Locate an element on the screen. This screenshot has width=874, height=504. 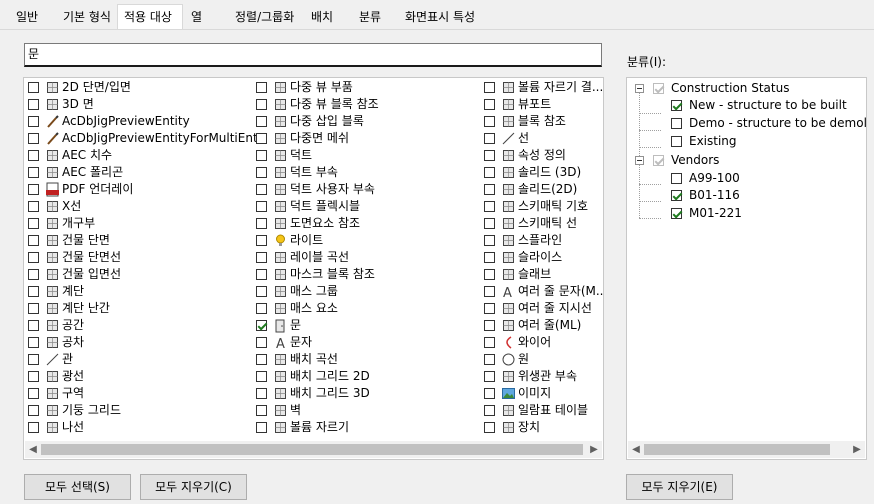
object-type-item: PDF 언더레이 is located at coordinates (142, 189).